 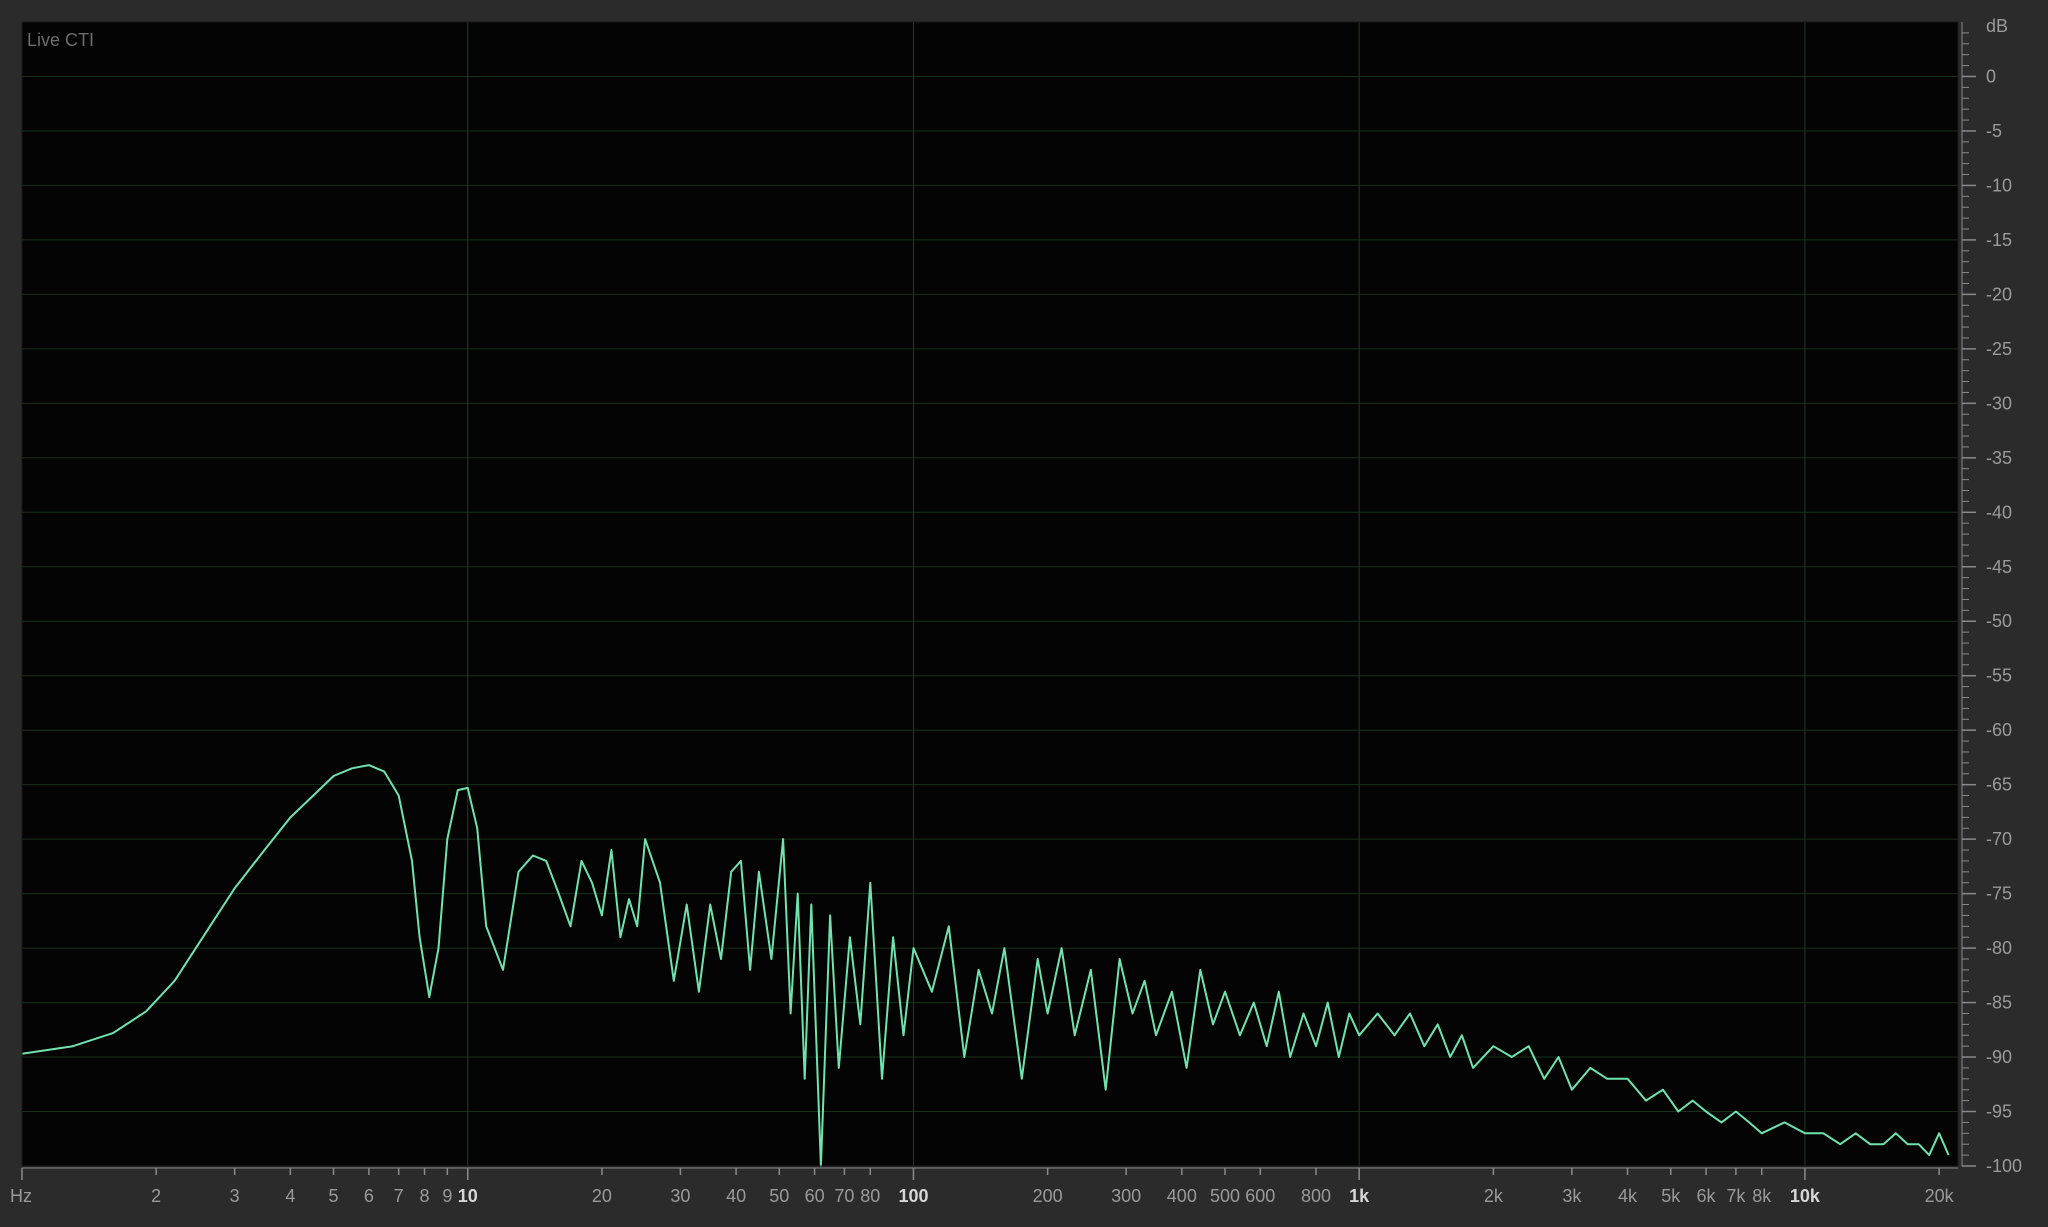 What do you see at coordinates (1126, 1196) in the screenshot?
I see `hz-tick-label: 300` at bounding box center [1126, 1196].